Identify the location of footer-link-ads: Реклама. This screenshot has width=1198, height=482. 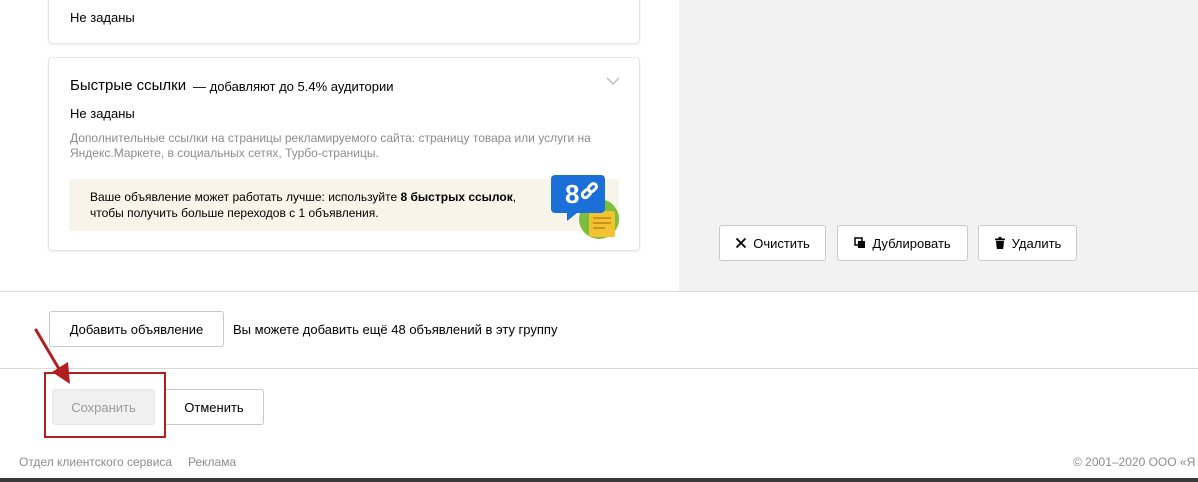
(212, 462).